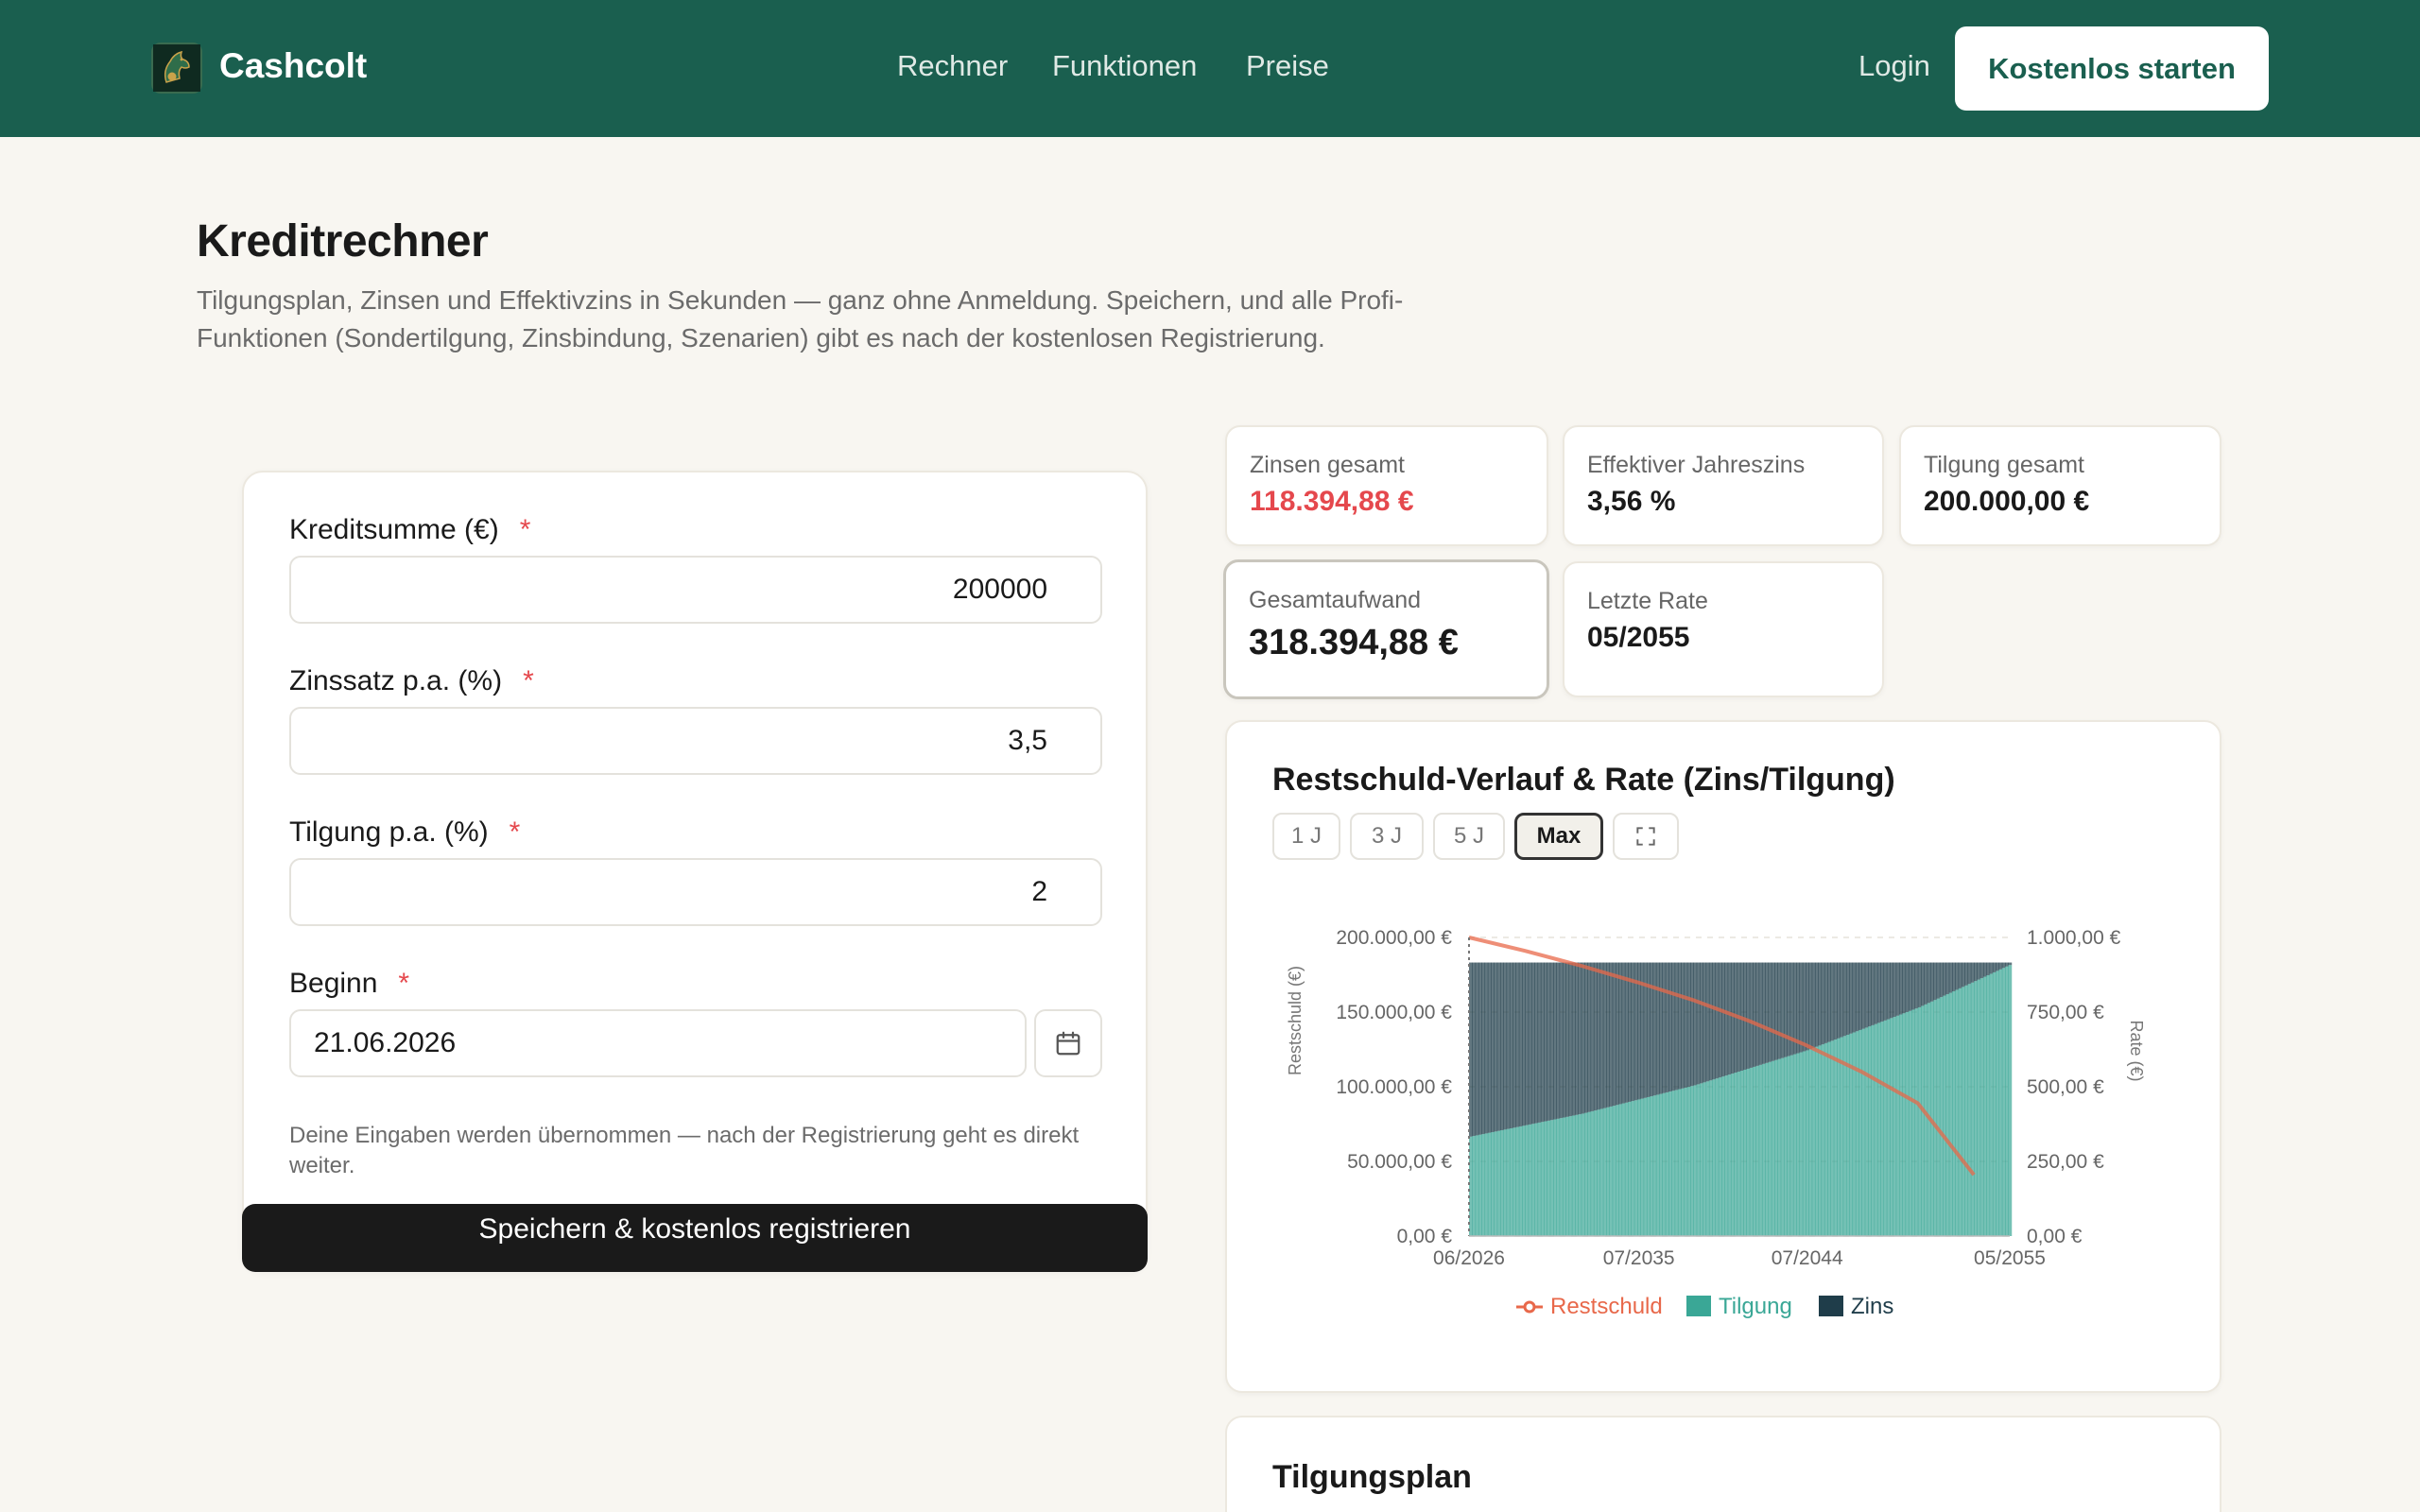  Describe the element at coordinates (696, 590) in the screenshot. I see `loan-amount-input: 200000` at that location.